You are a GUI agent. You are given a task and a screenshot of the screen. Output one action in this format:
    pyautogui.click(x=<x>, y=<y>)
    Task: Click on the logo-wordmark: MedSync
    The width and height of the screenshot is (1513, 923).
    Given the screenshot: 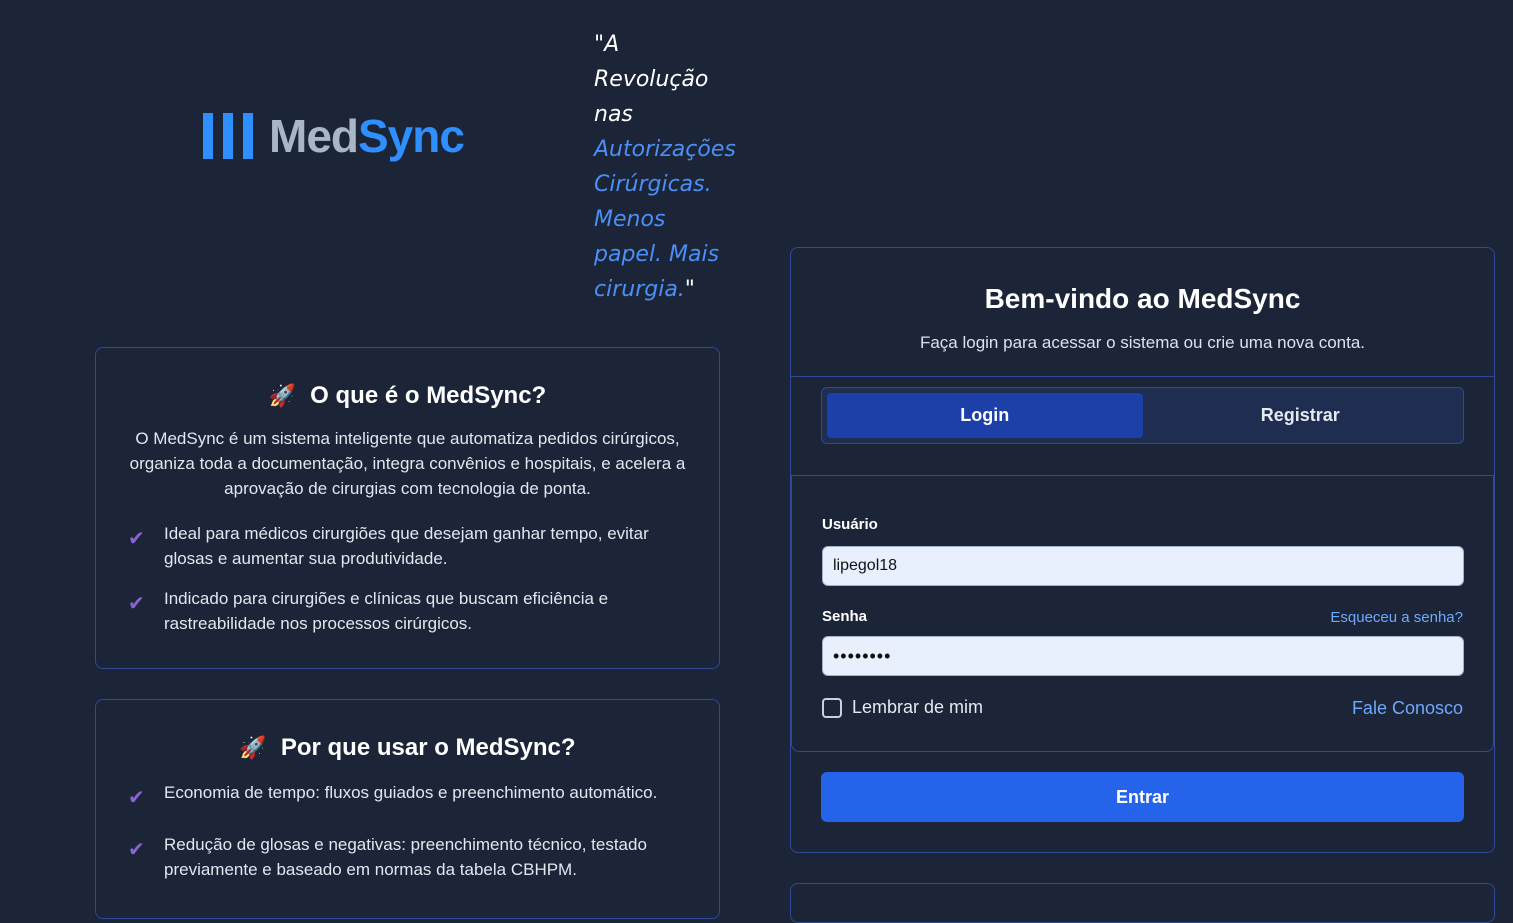 What is the action you would take?
    pyautogui.click(x=367, y=136)
    